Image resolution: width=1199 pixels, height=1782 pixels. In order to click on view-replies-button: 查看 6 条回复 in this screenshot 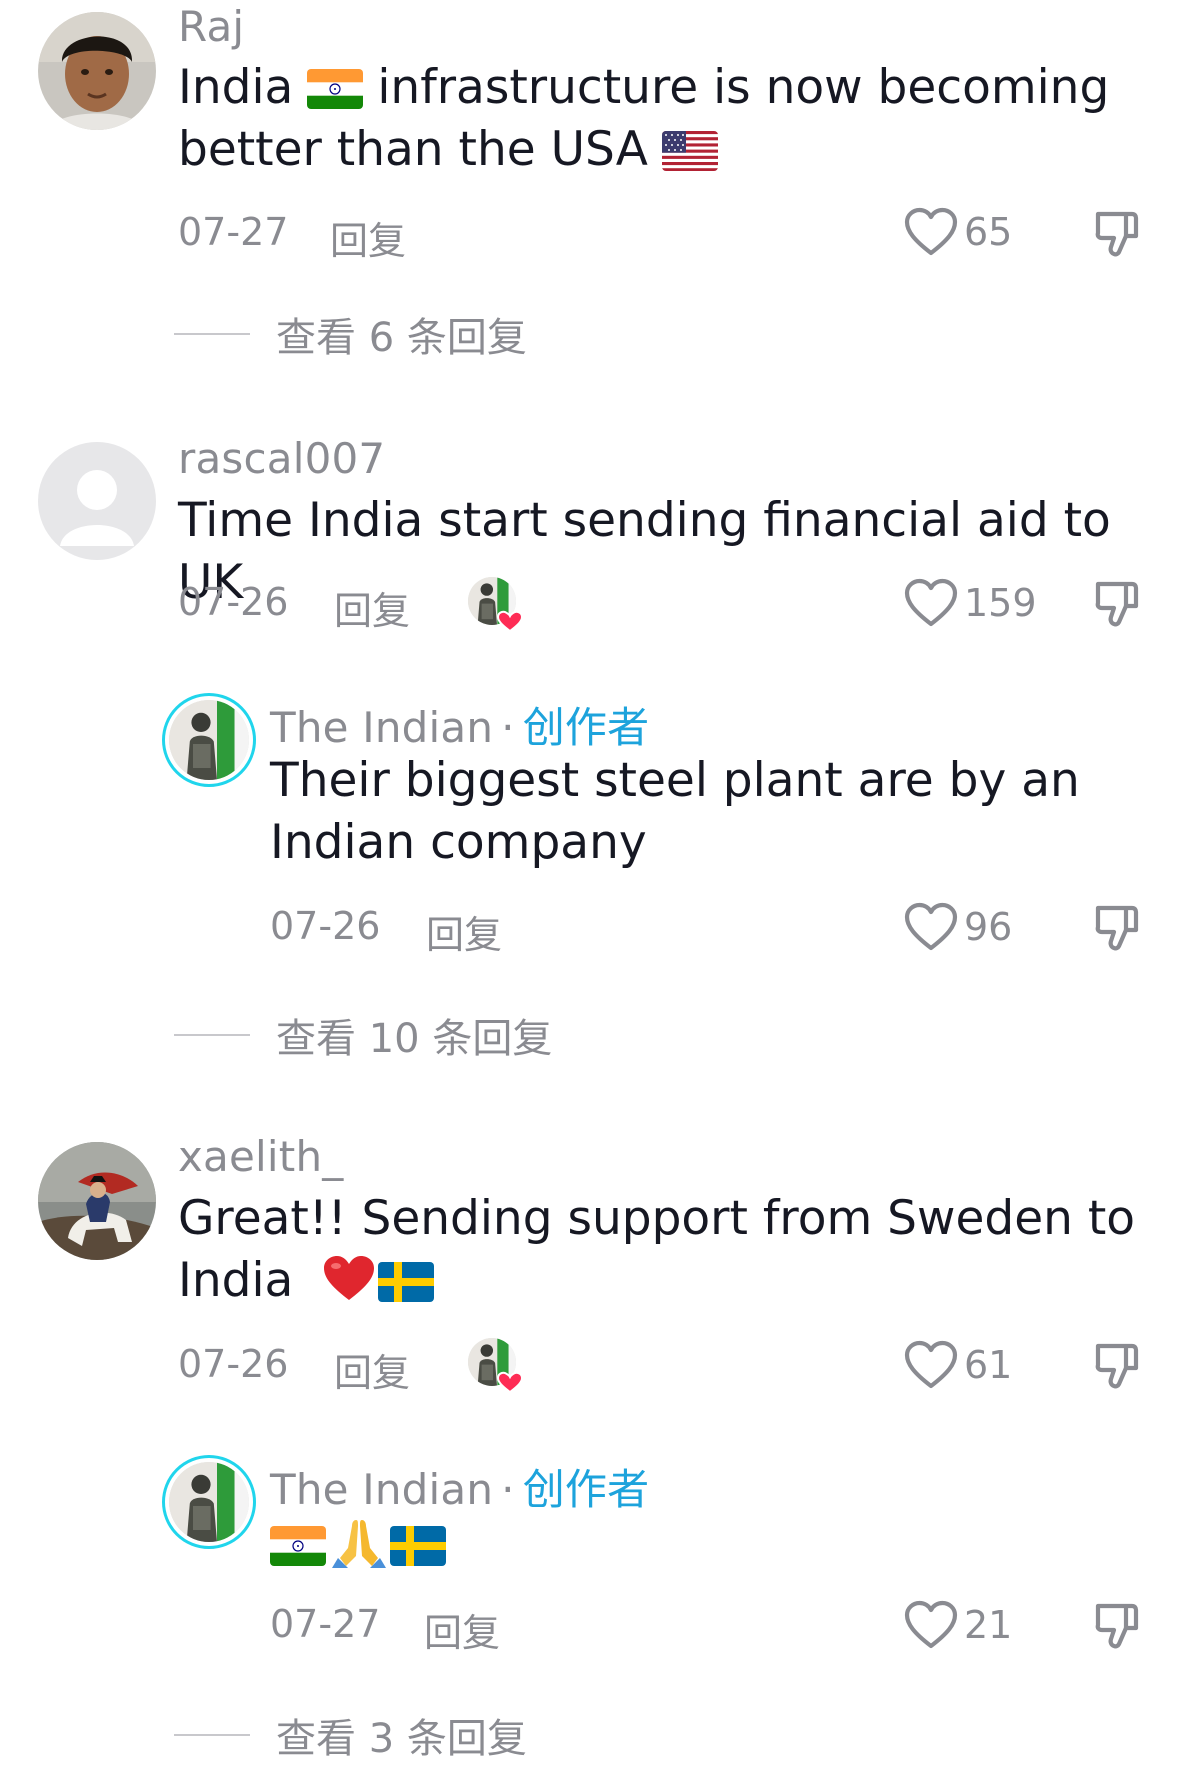, I will do `click(350, 334)`.